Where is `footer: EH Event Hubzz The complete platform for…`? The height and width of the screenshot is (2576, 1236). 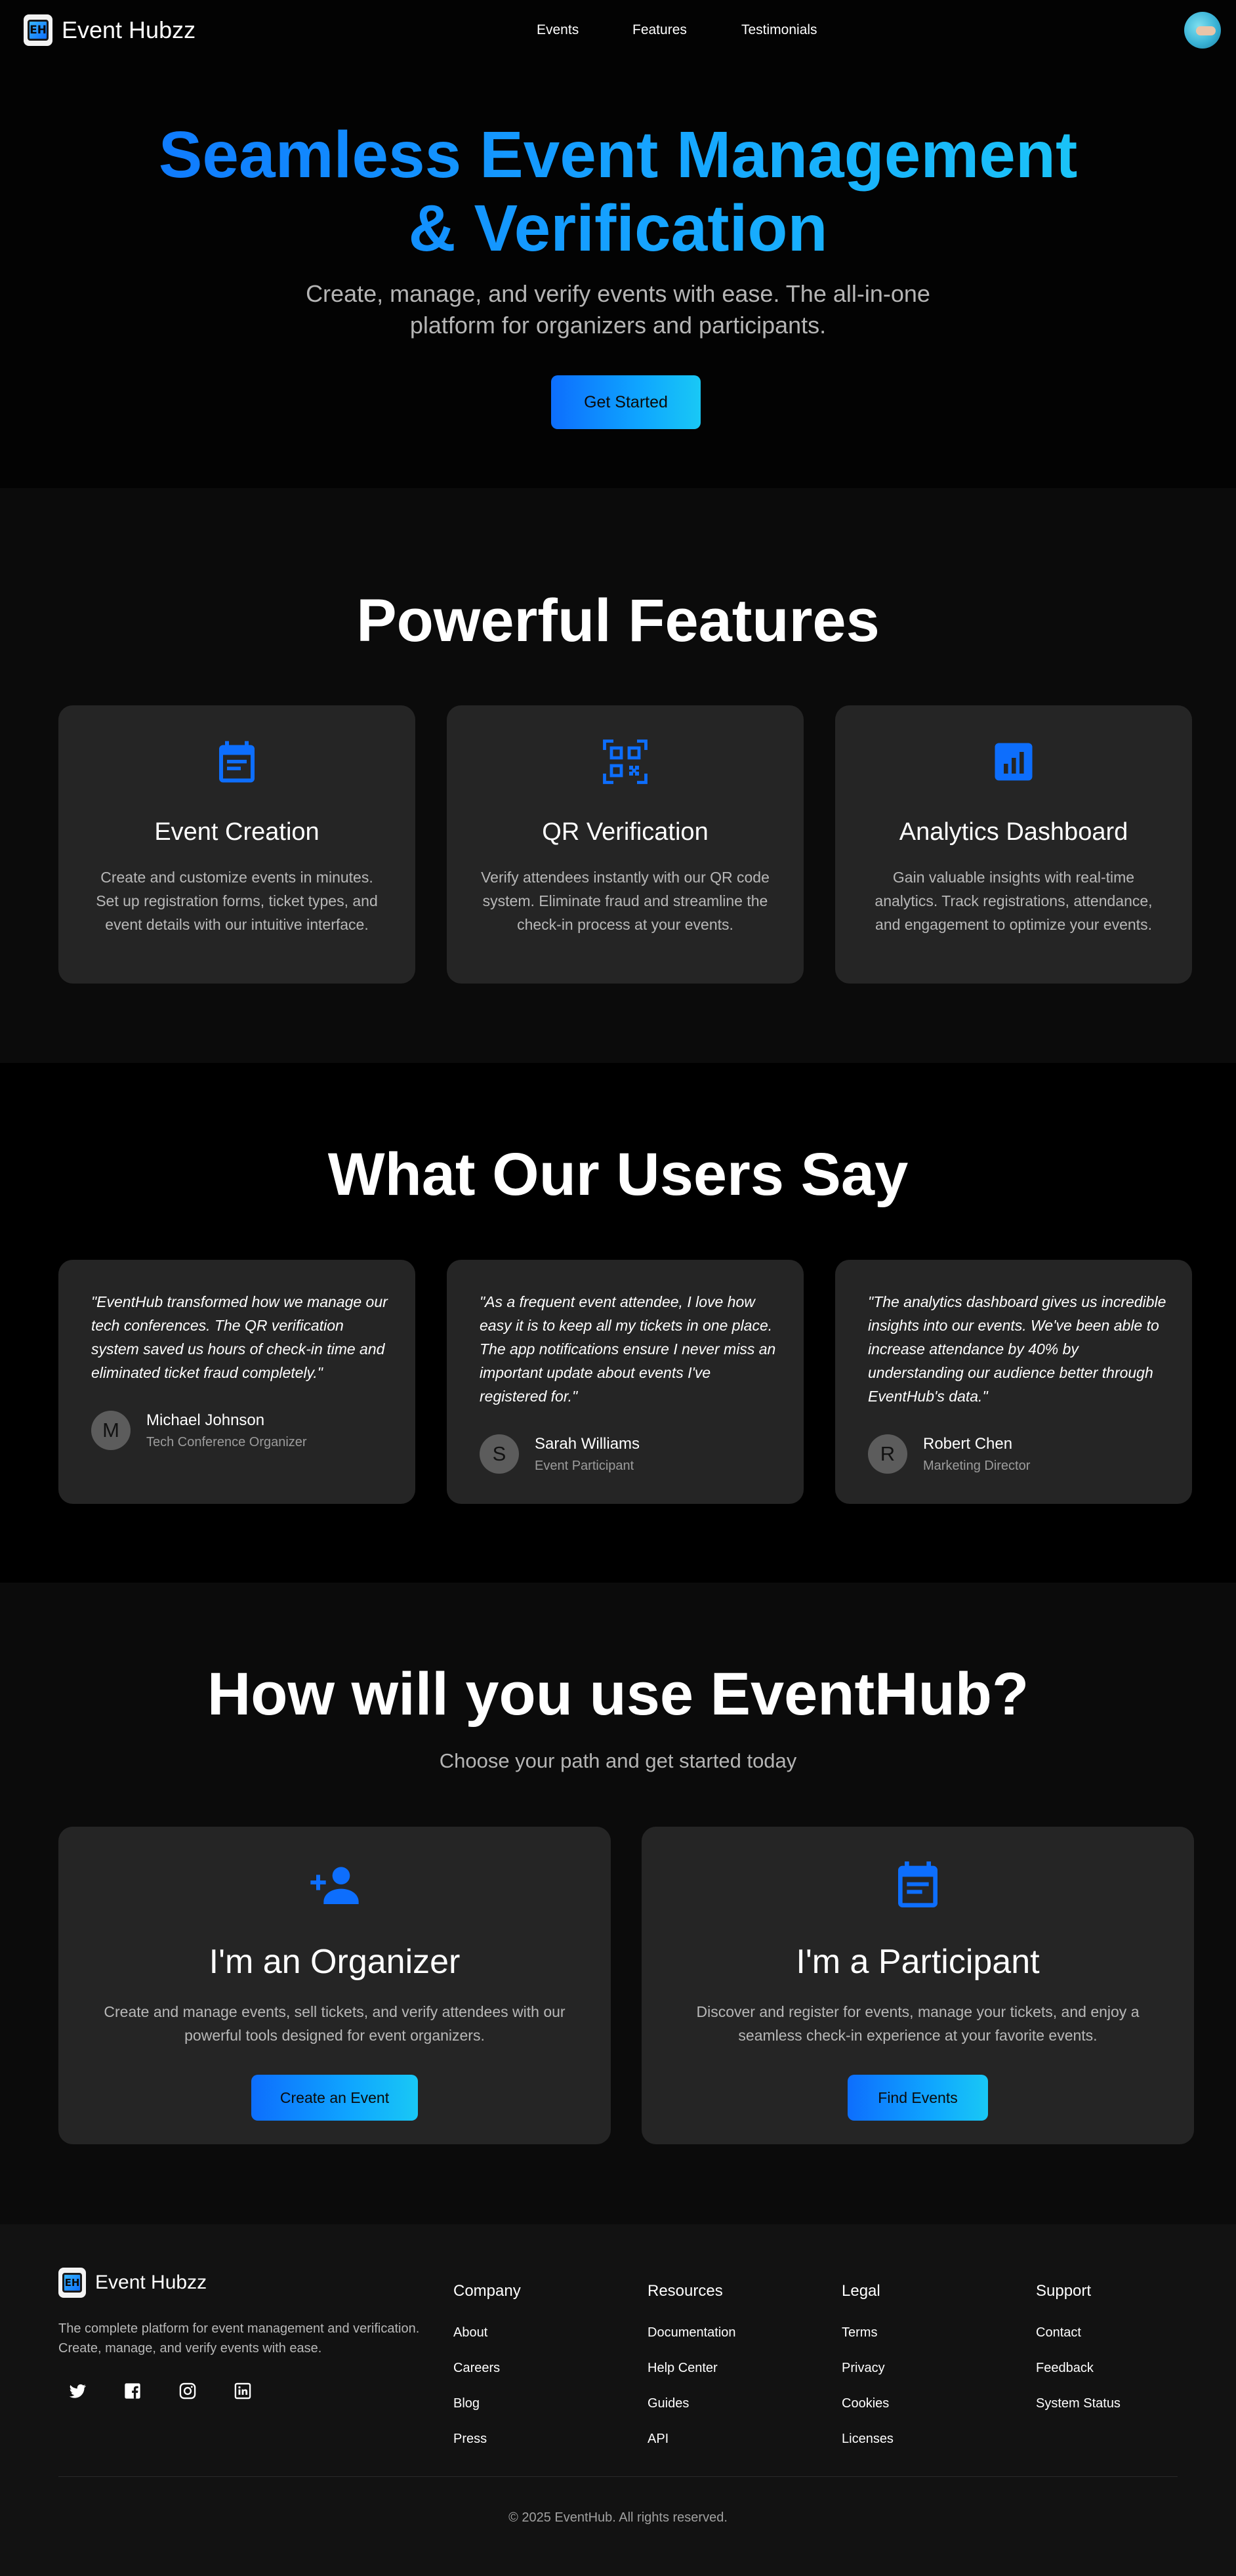 footer: EH Event Hubzz The complete platform for… is located at coordinates (618, 2400).